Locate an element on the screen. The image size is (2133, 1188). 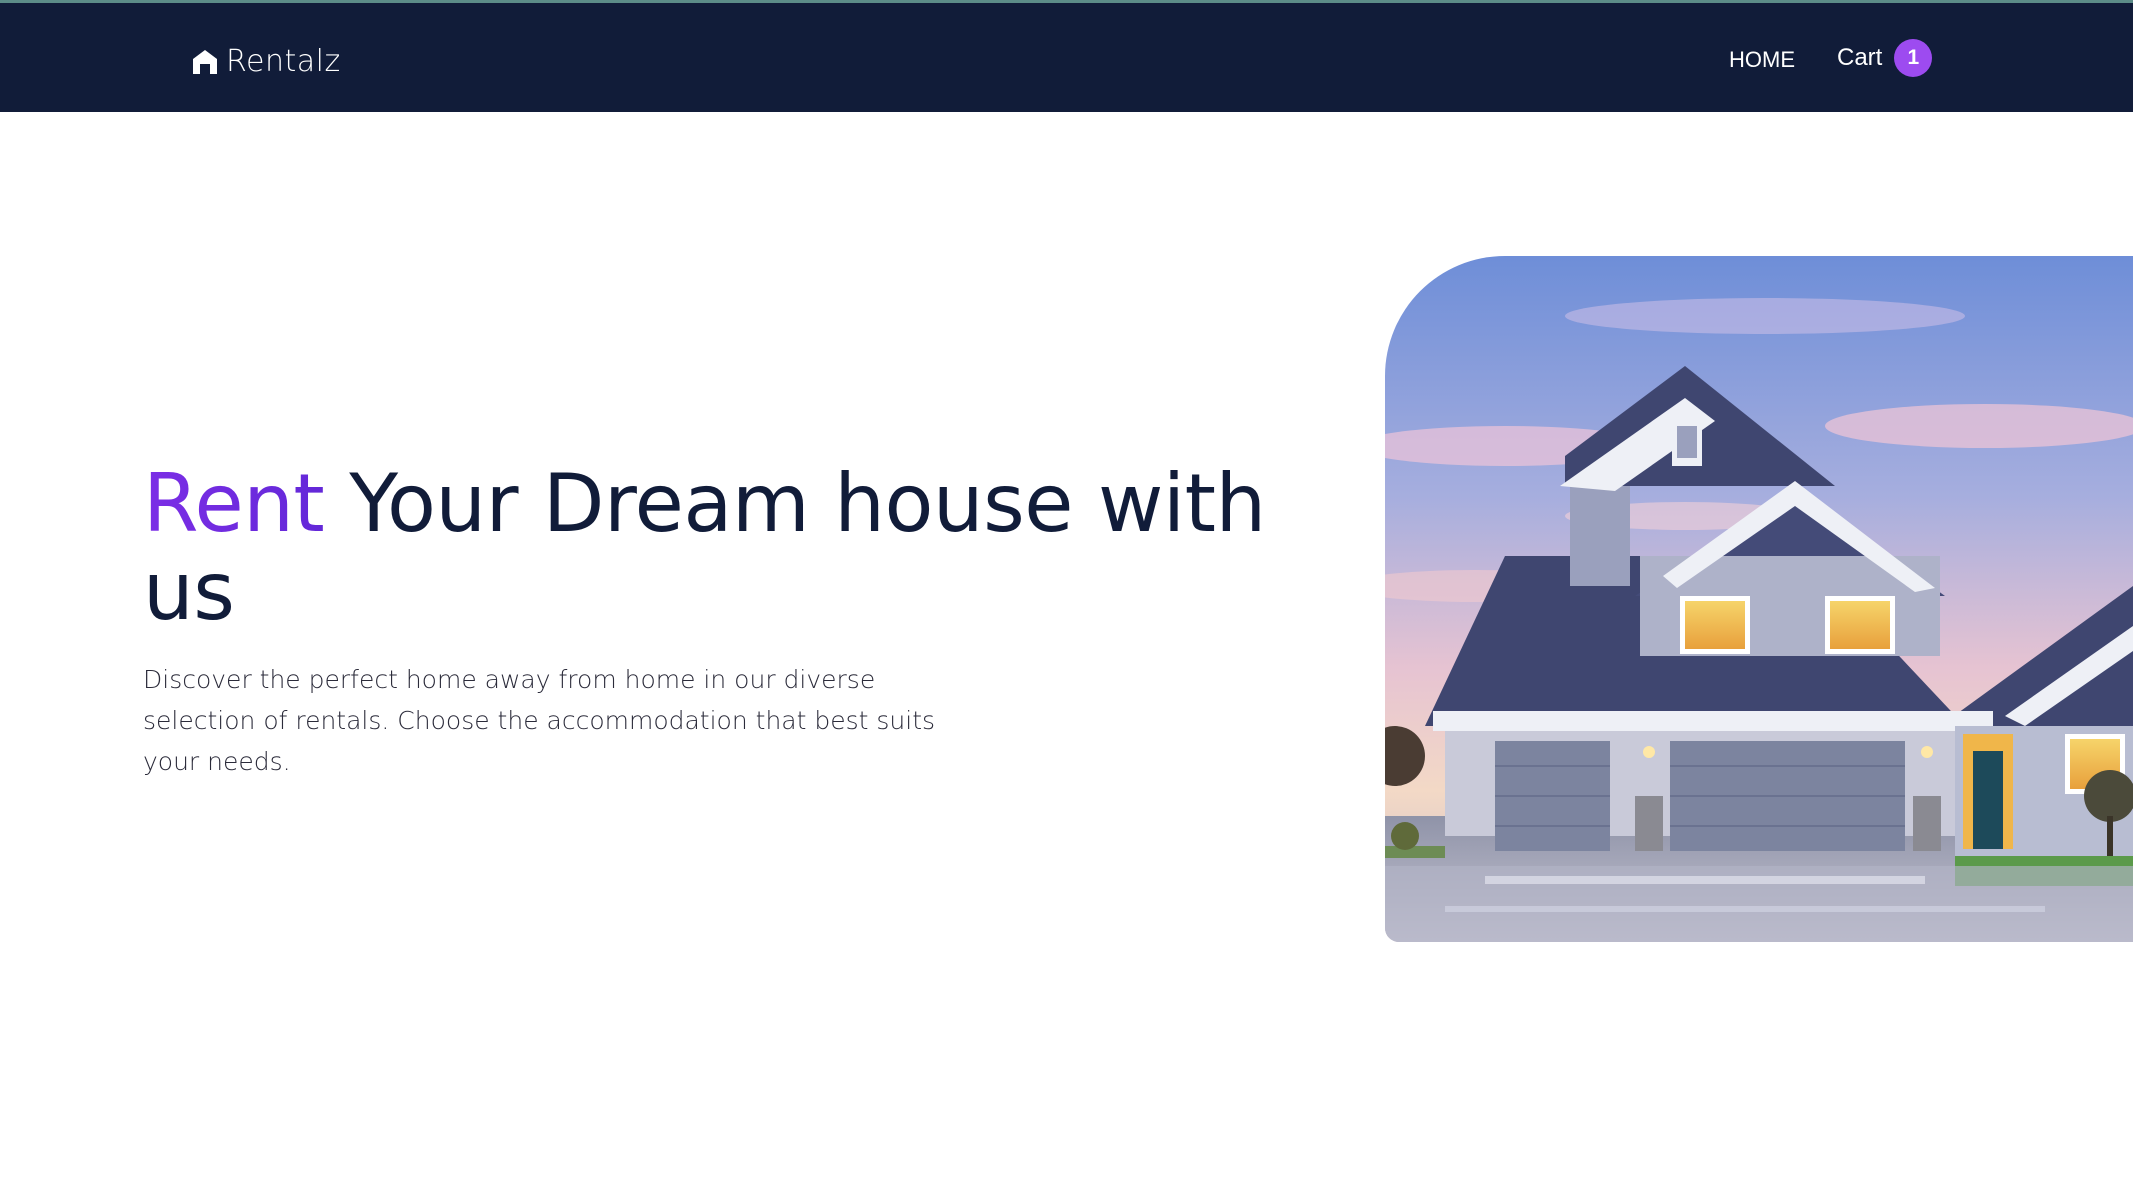
nav-cart-link: Cart 1 is located at coordinates (1885, 58).